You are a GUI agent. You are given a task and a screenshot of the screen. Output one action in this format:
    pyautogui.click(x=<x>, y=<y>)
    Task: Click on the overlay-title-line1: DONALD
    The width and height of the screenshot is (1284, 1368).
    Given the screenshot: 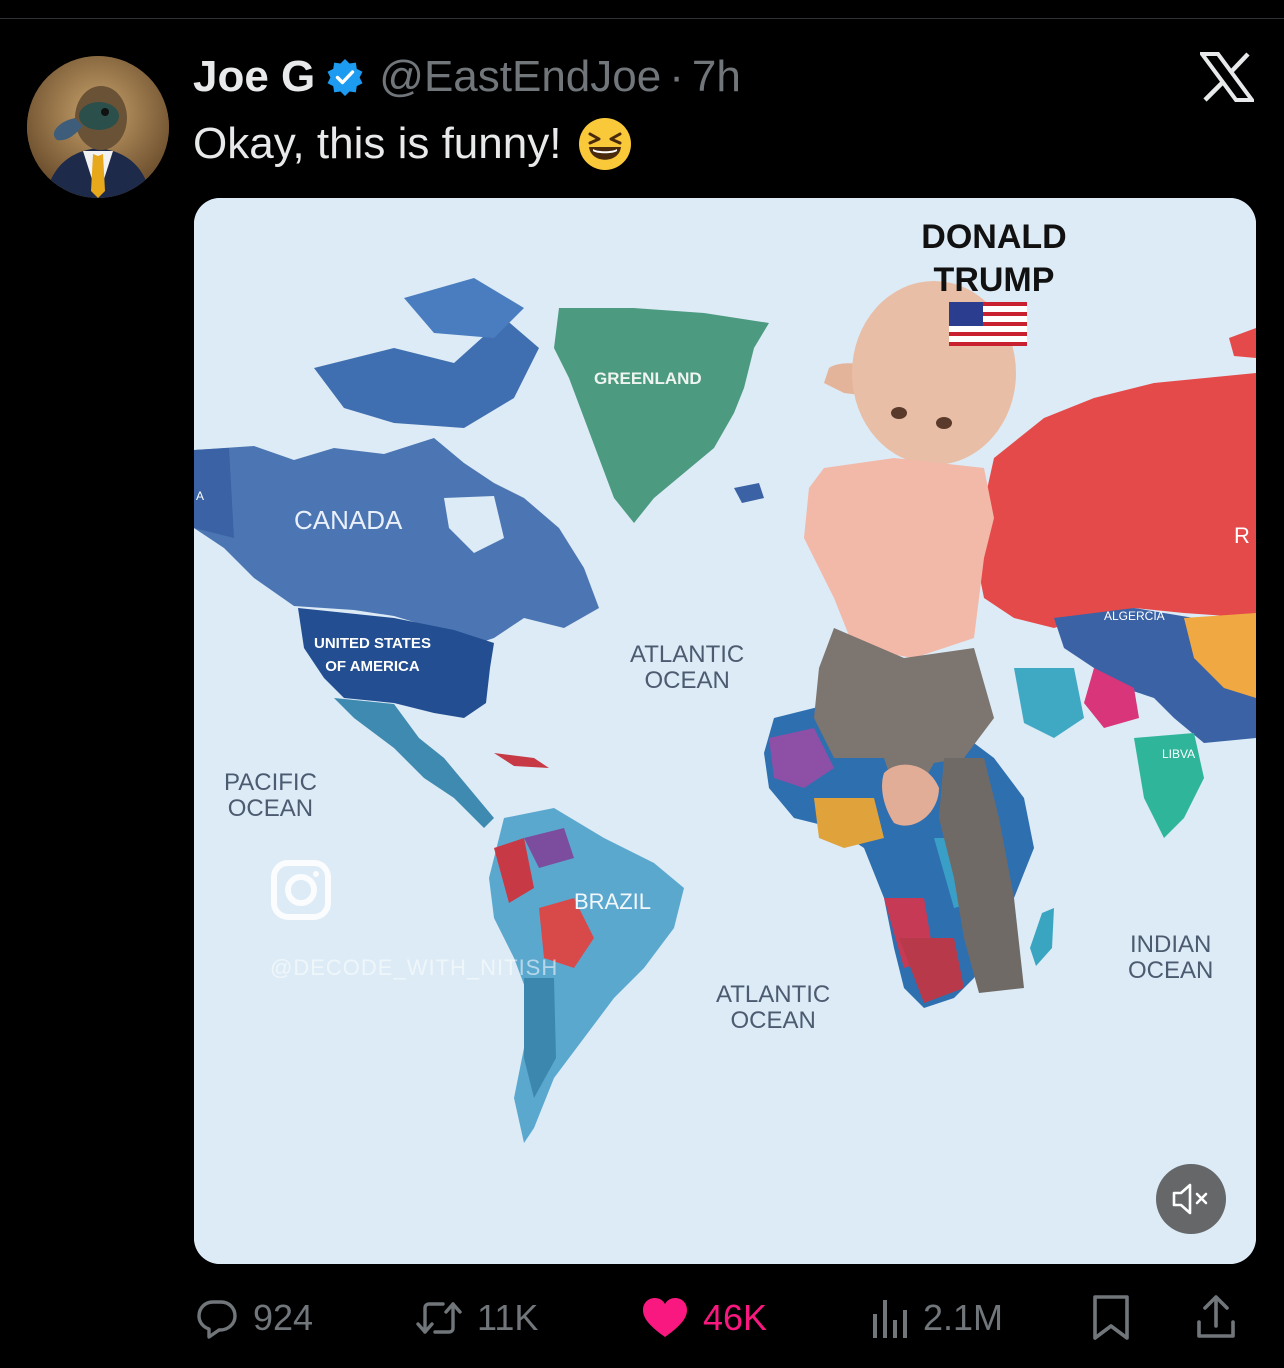 What is the action you would take?
    pyautogui.click(x=994, y=237)
    